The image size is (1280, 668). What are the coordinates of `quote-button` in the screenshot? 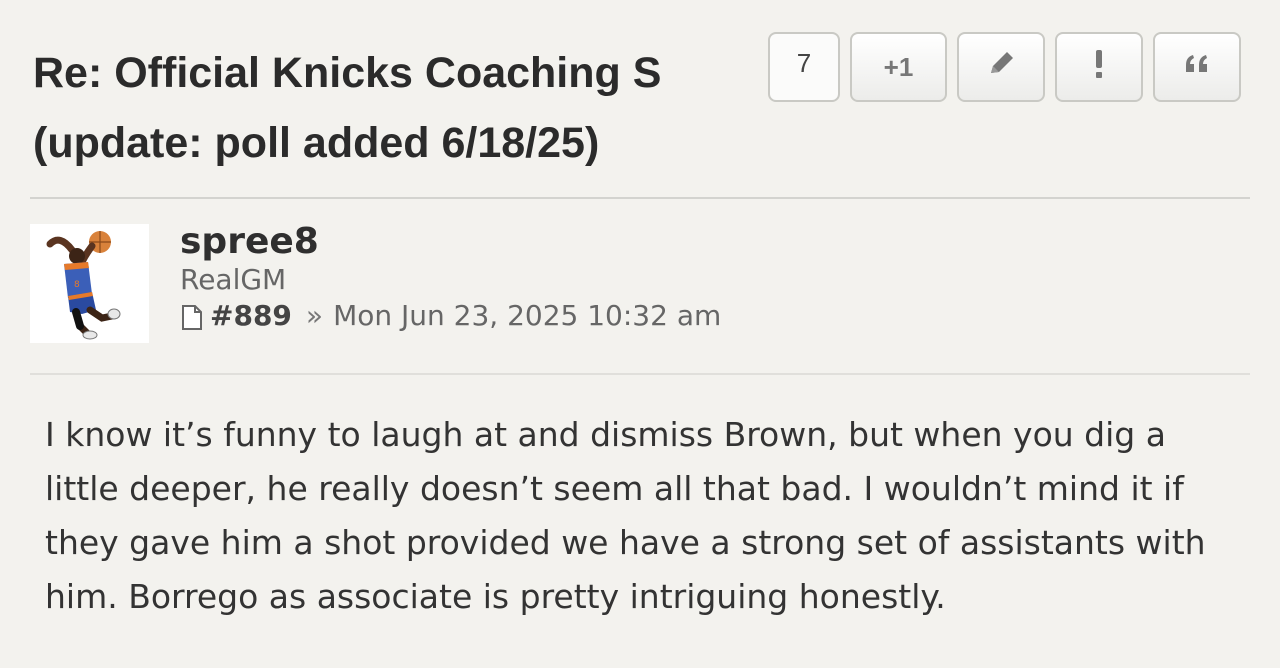 It's located at (1197, 67).